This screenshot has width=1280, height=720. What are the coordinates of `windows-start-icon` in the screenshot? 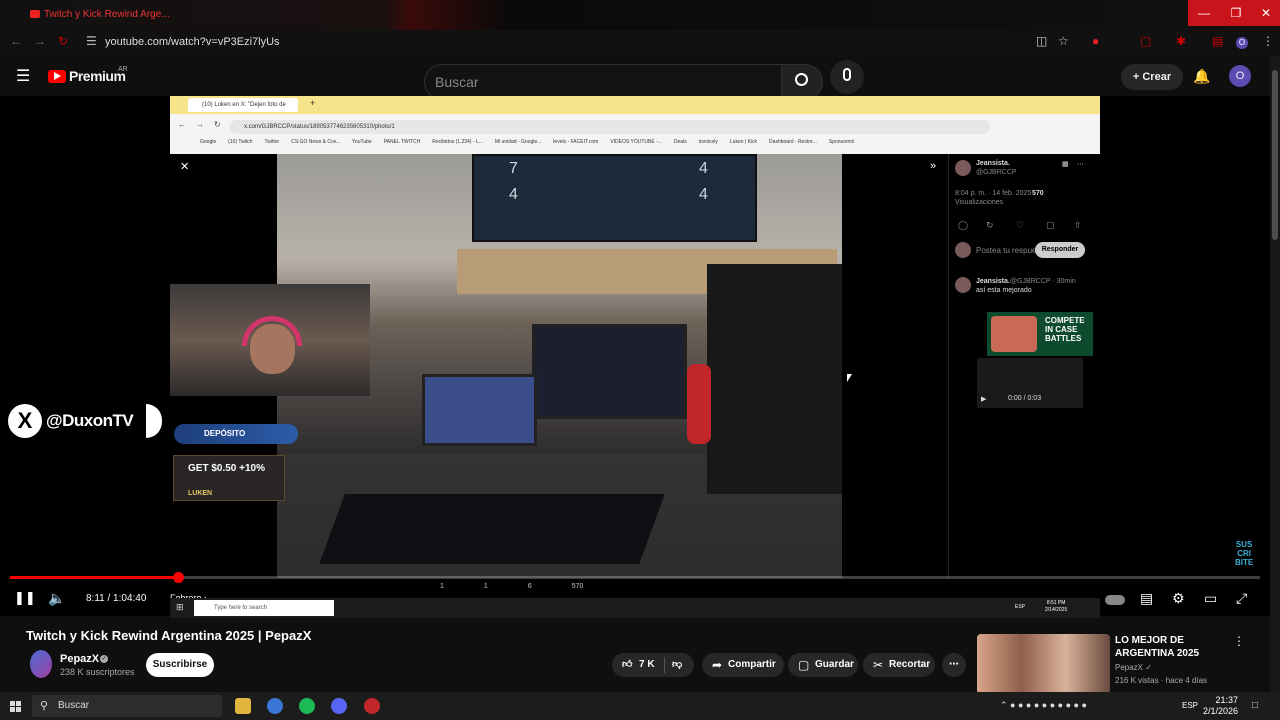 It's located at (16, 707).